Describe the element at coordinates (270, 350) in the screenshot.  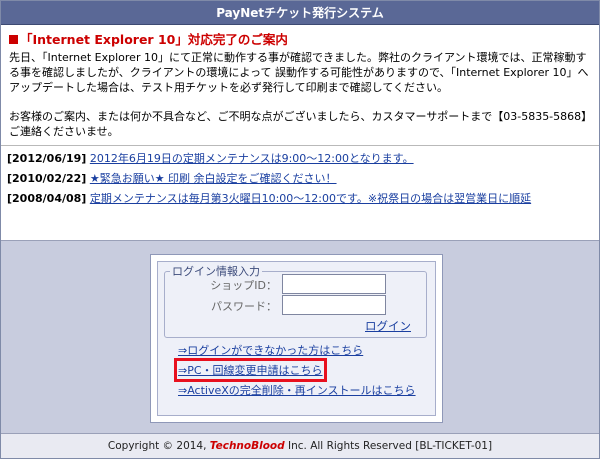
I see `login-help-link: ⇒ログインができなかった方はこちら` at that location.